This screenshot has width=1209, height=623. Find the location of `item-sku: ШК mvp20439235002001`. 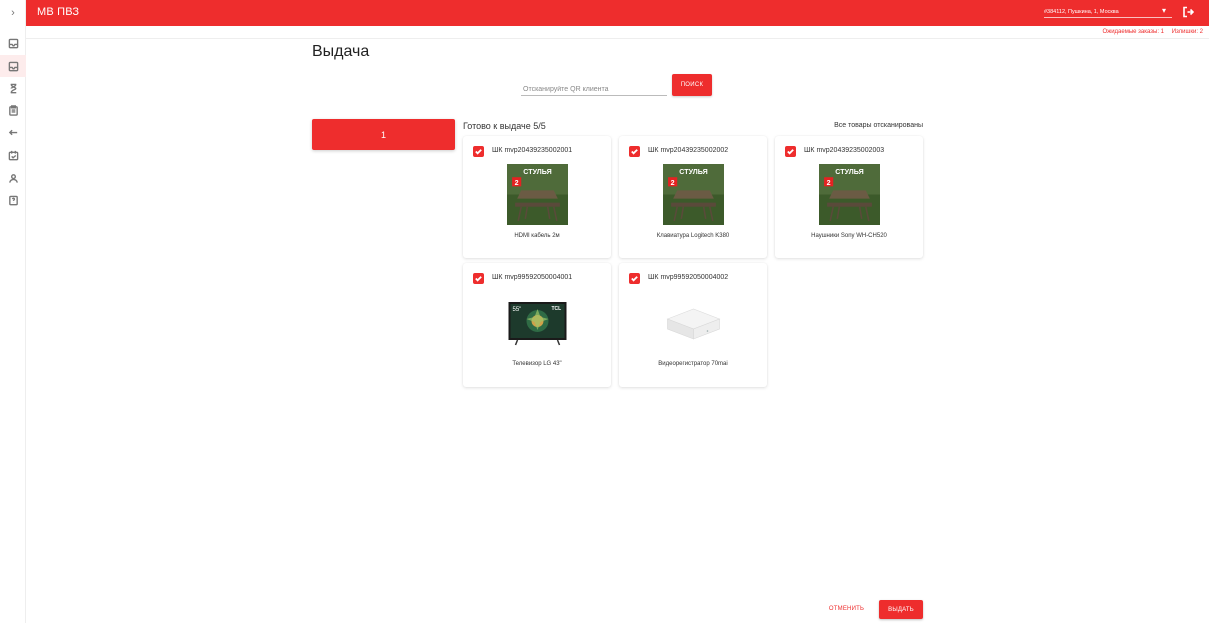

item-sku: ШК mvp20439235002001 is located at coordinates (532, 150).